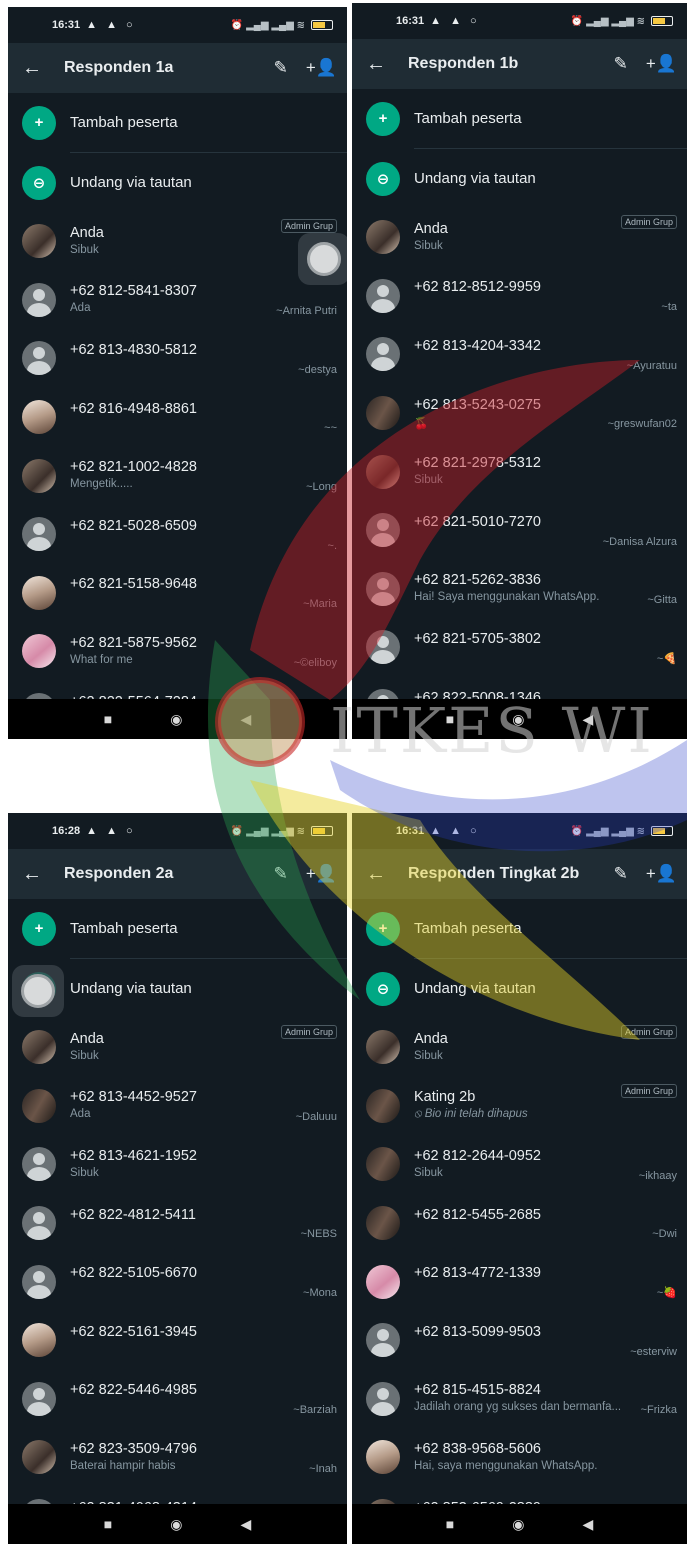  I want to click on admin-badge: Admin Grup, so click(308, 1032).